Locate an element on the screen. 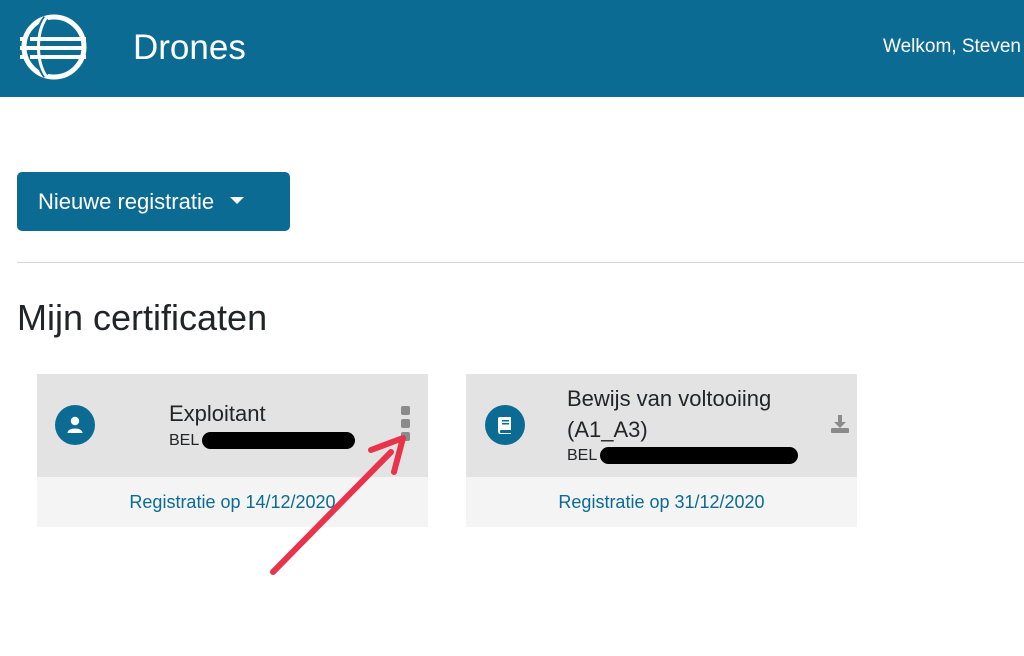  divider is located at coordinates (520, 262).